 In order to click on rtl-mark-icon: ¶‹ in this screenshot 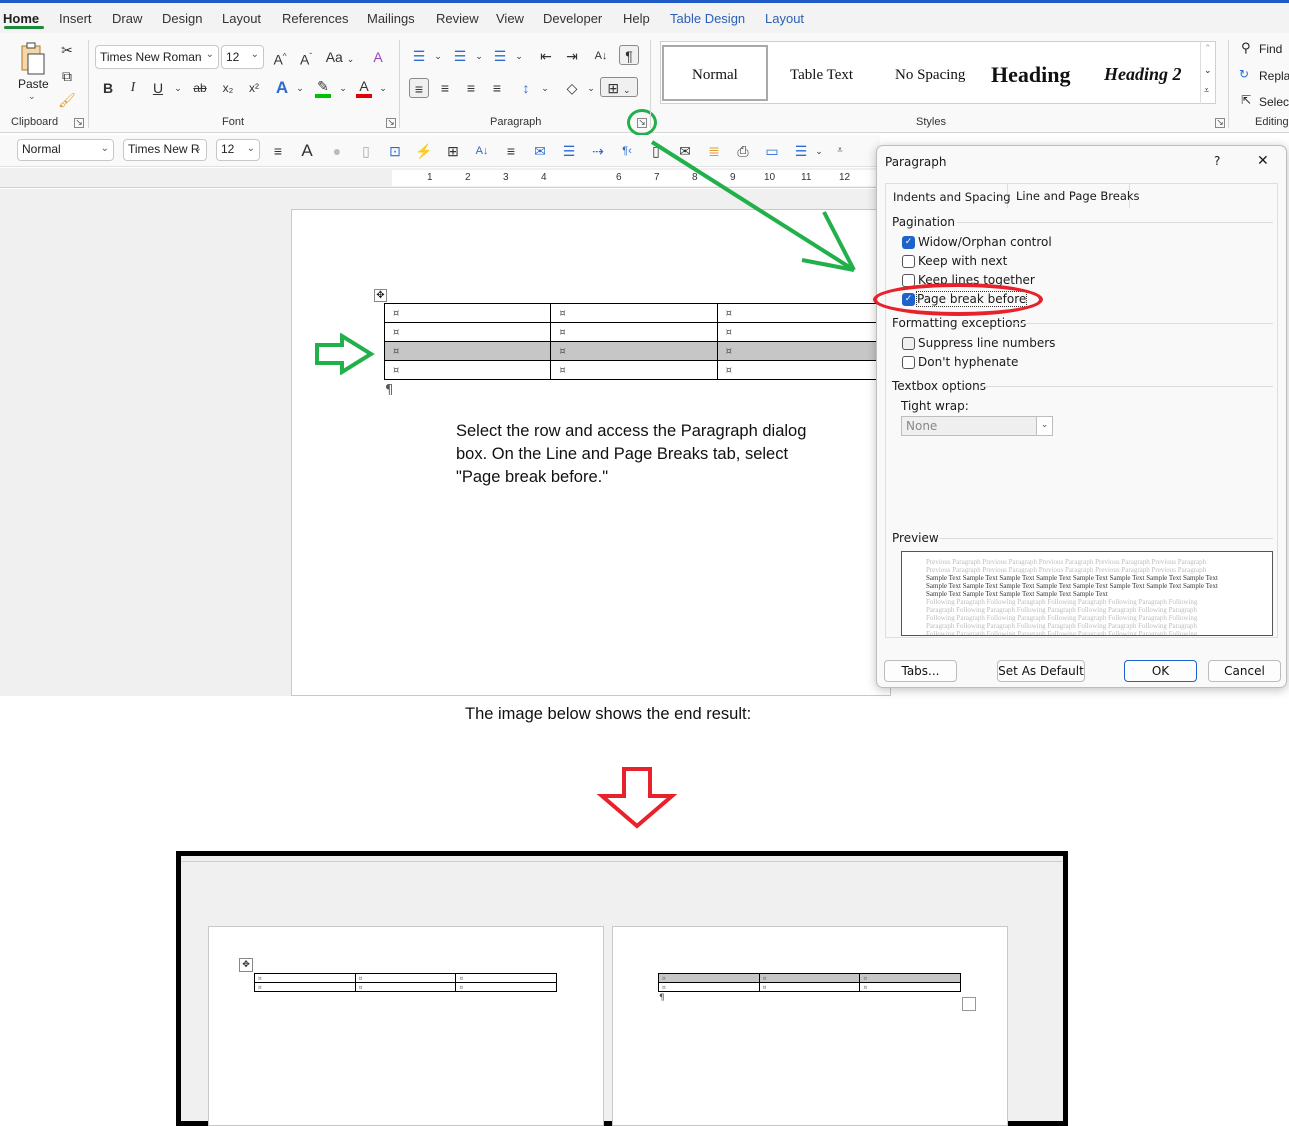, I will do `click(627, 151)`.